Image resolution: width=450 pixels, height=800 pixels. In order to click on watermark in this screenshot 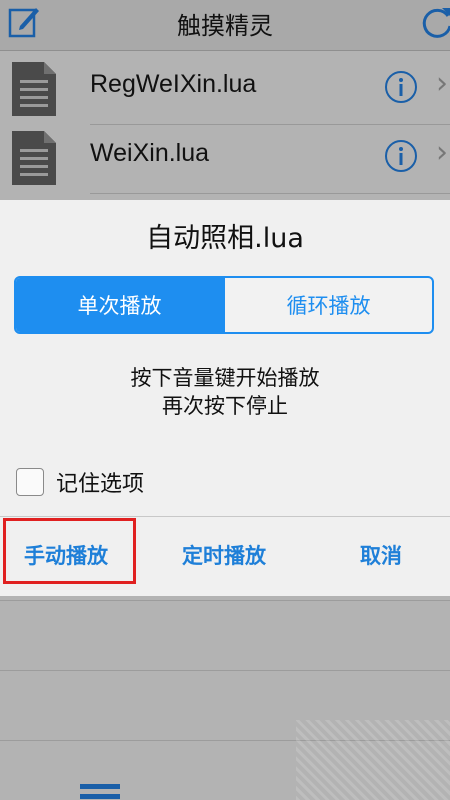, I will do `click(373, 760)`.